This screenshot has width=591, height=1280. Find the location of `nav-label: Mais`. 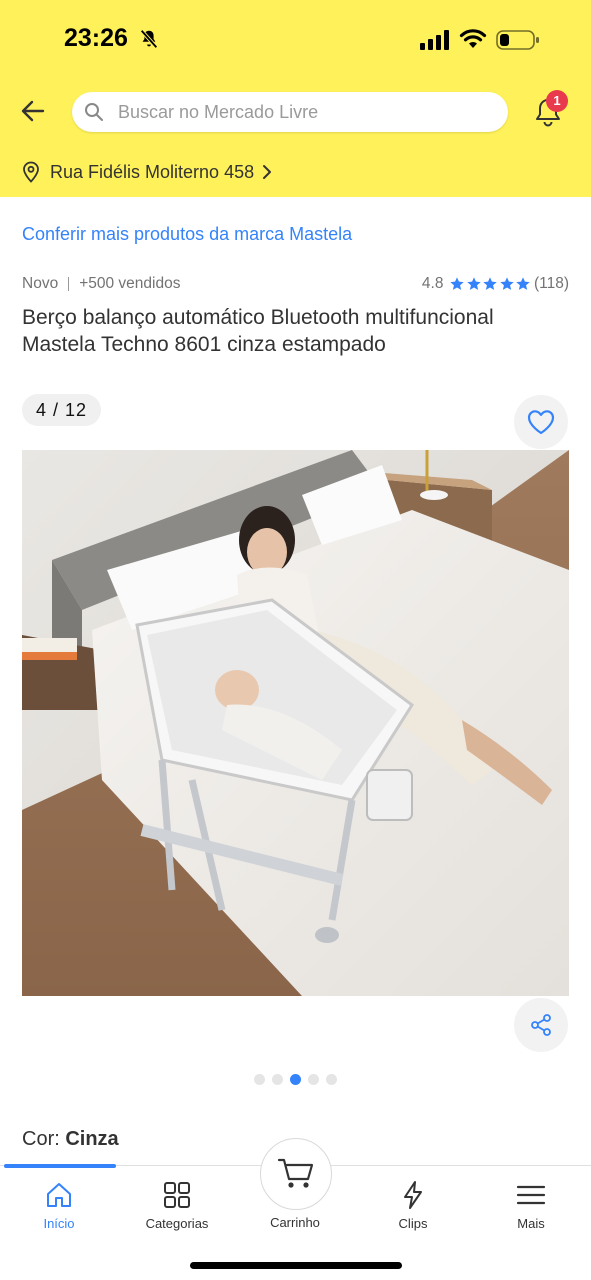

nav-label: Mais is located at coordinates (531, 1223).